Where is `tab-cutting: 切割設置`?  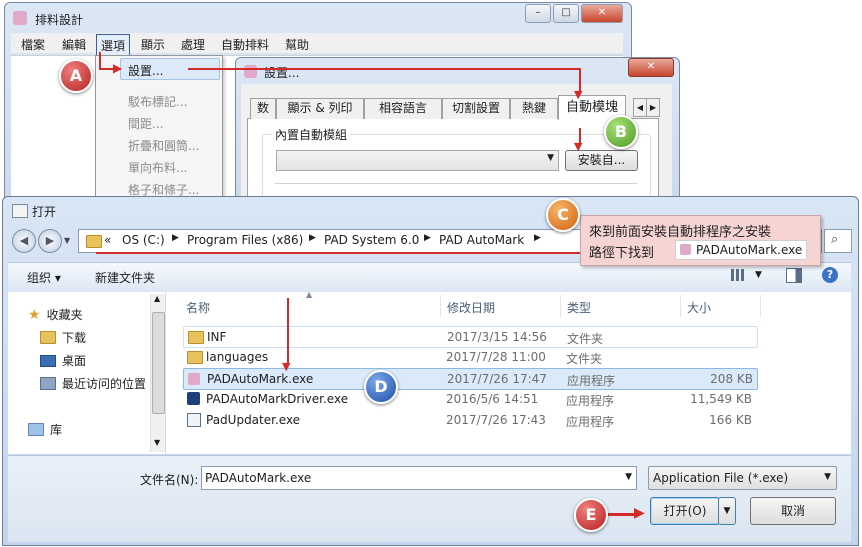 tab-cutting: 切割設置 is located at coordinates (476, 108).